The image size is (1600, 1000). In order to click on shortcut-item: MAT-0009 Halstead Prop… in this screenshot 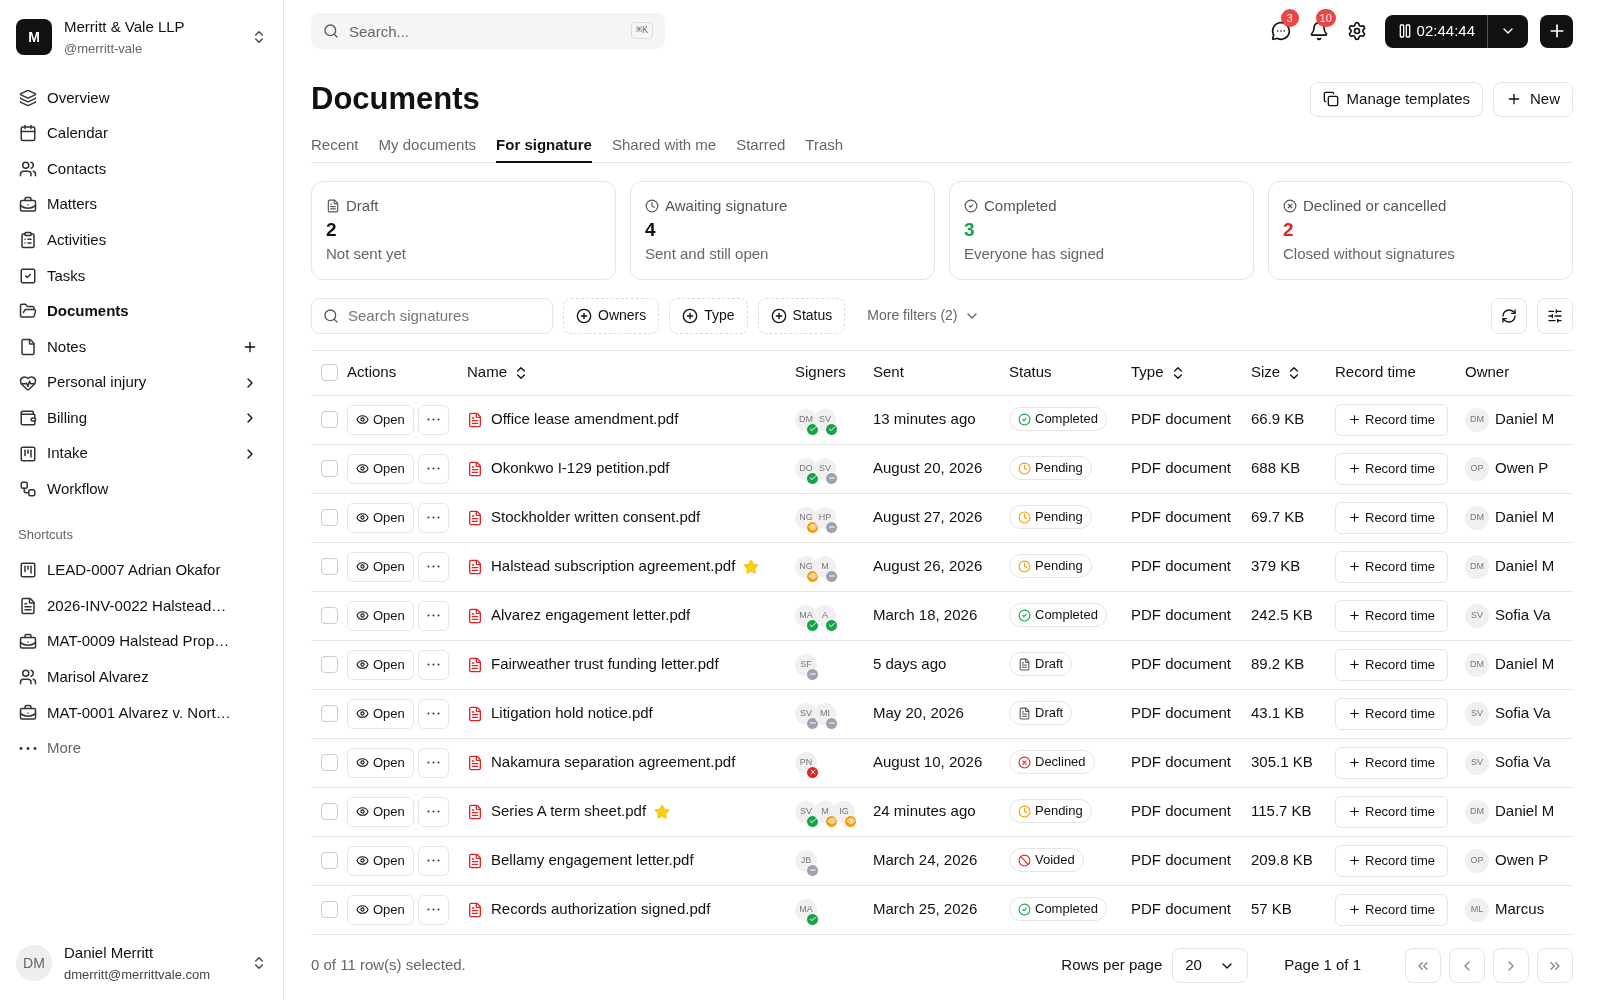, I will do `click(141, 641)`.